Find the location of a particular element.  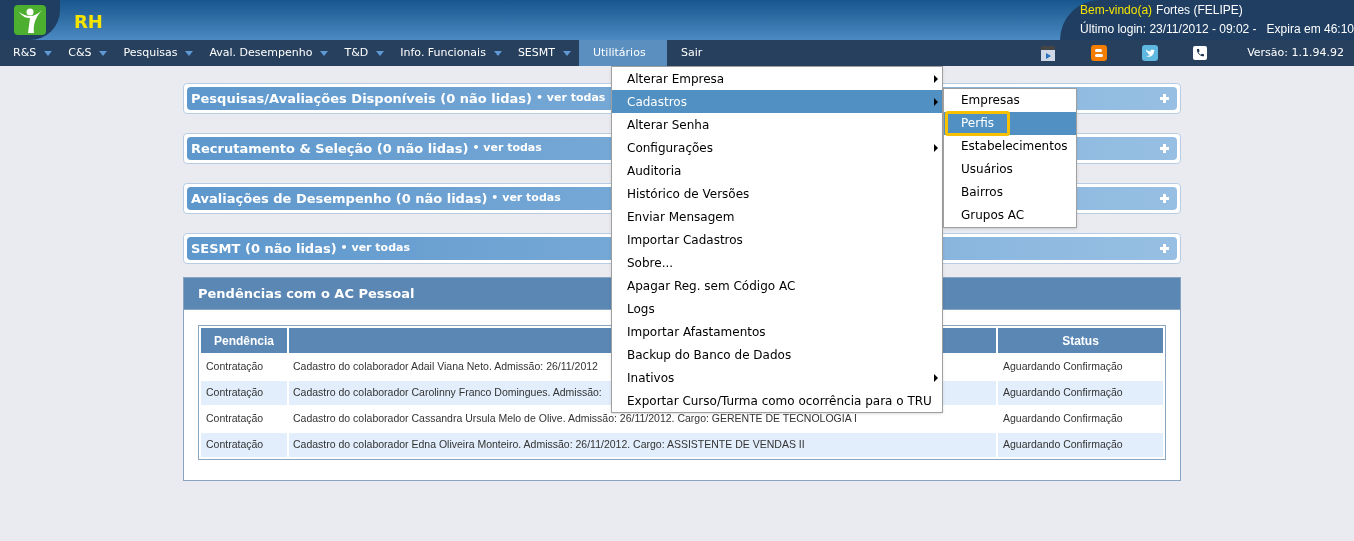

column-header: Pendência is located at coordinates (244, 340).